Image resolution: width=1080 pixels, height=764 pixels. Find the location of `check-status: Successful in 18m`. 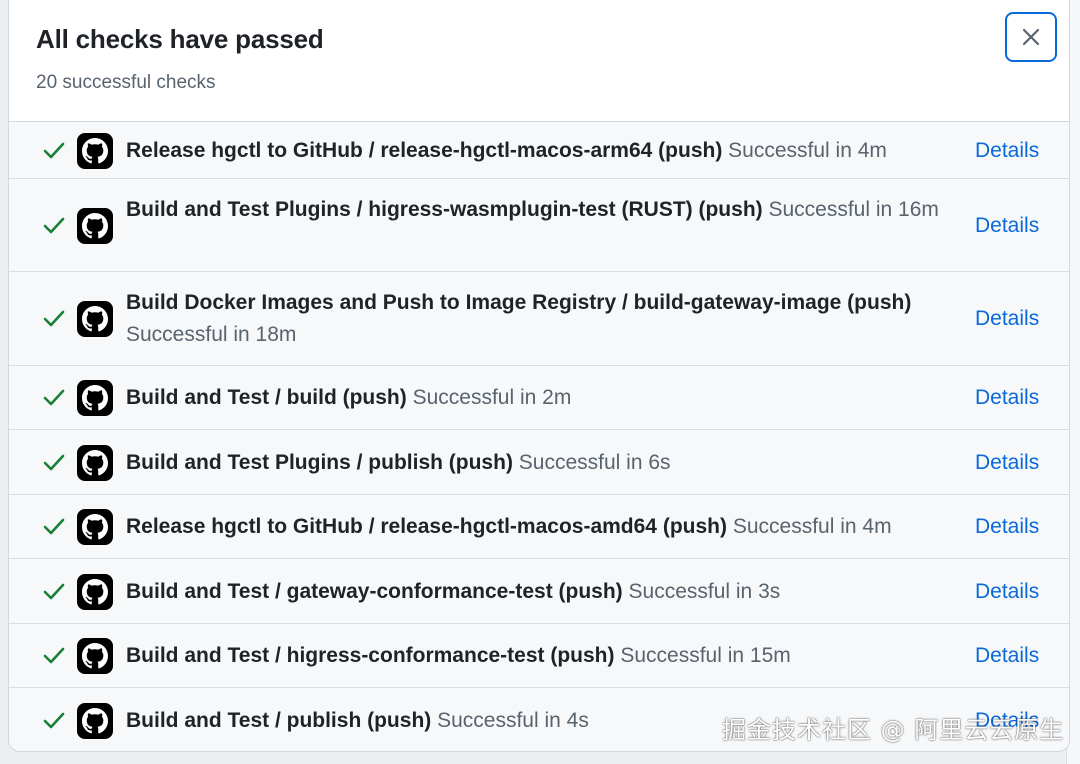

check-status: Successful in 18m is located at coordinates (211, 334).